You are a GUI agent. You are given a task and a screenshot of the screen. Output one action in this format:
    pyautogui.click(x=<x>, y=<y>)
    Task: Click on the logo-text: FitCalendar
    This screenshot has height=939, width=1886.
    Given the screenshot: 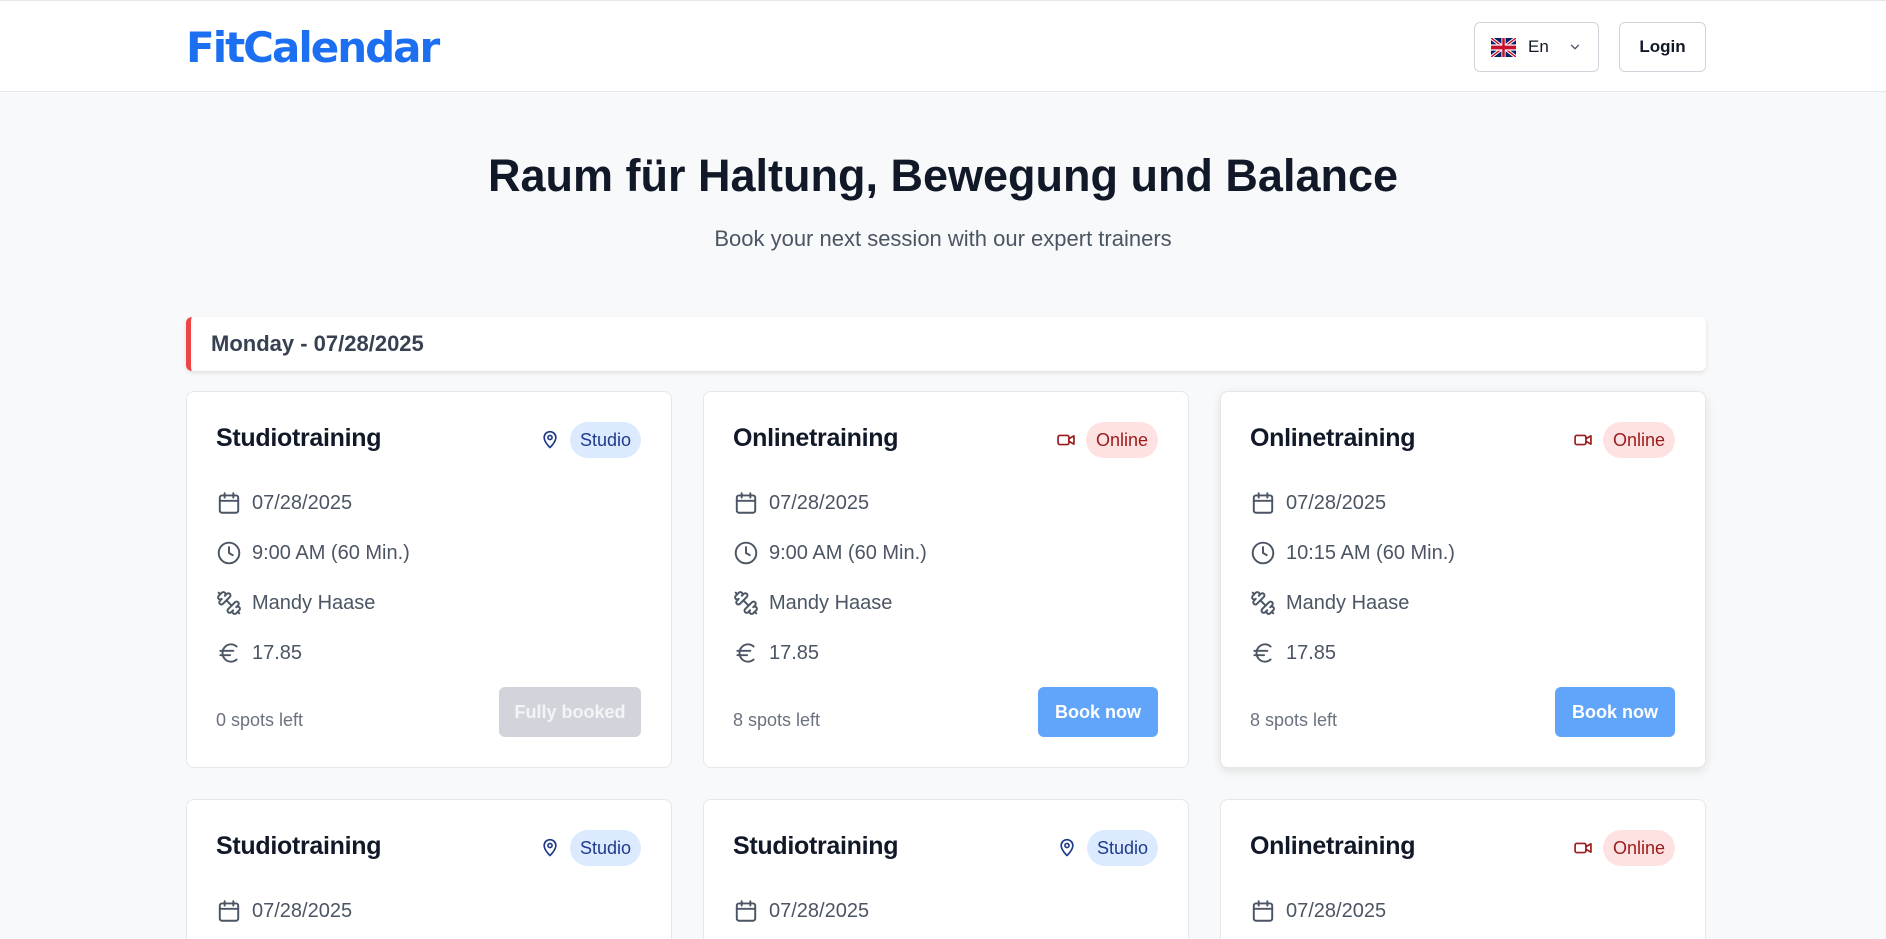 What is the action you would take?
    pyautogui.click(x=313, y=47)
    